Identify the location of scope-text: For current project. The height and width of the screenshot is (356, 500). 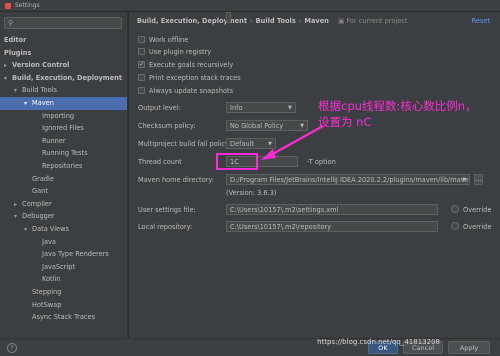
(377, 21).